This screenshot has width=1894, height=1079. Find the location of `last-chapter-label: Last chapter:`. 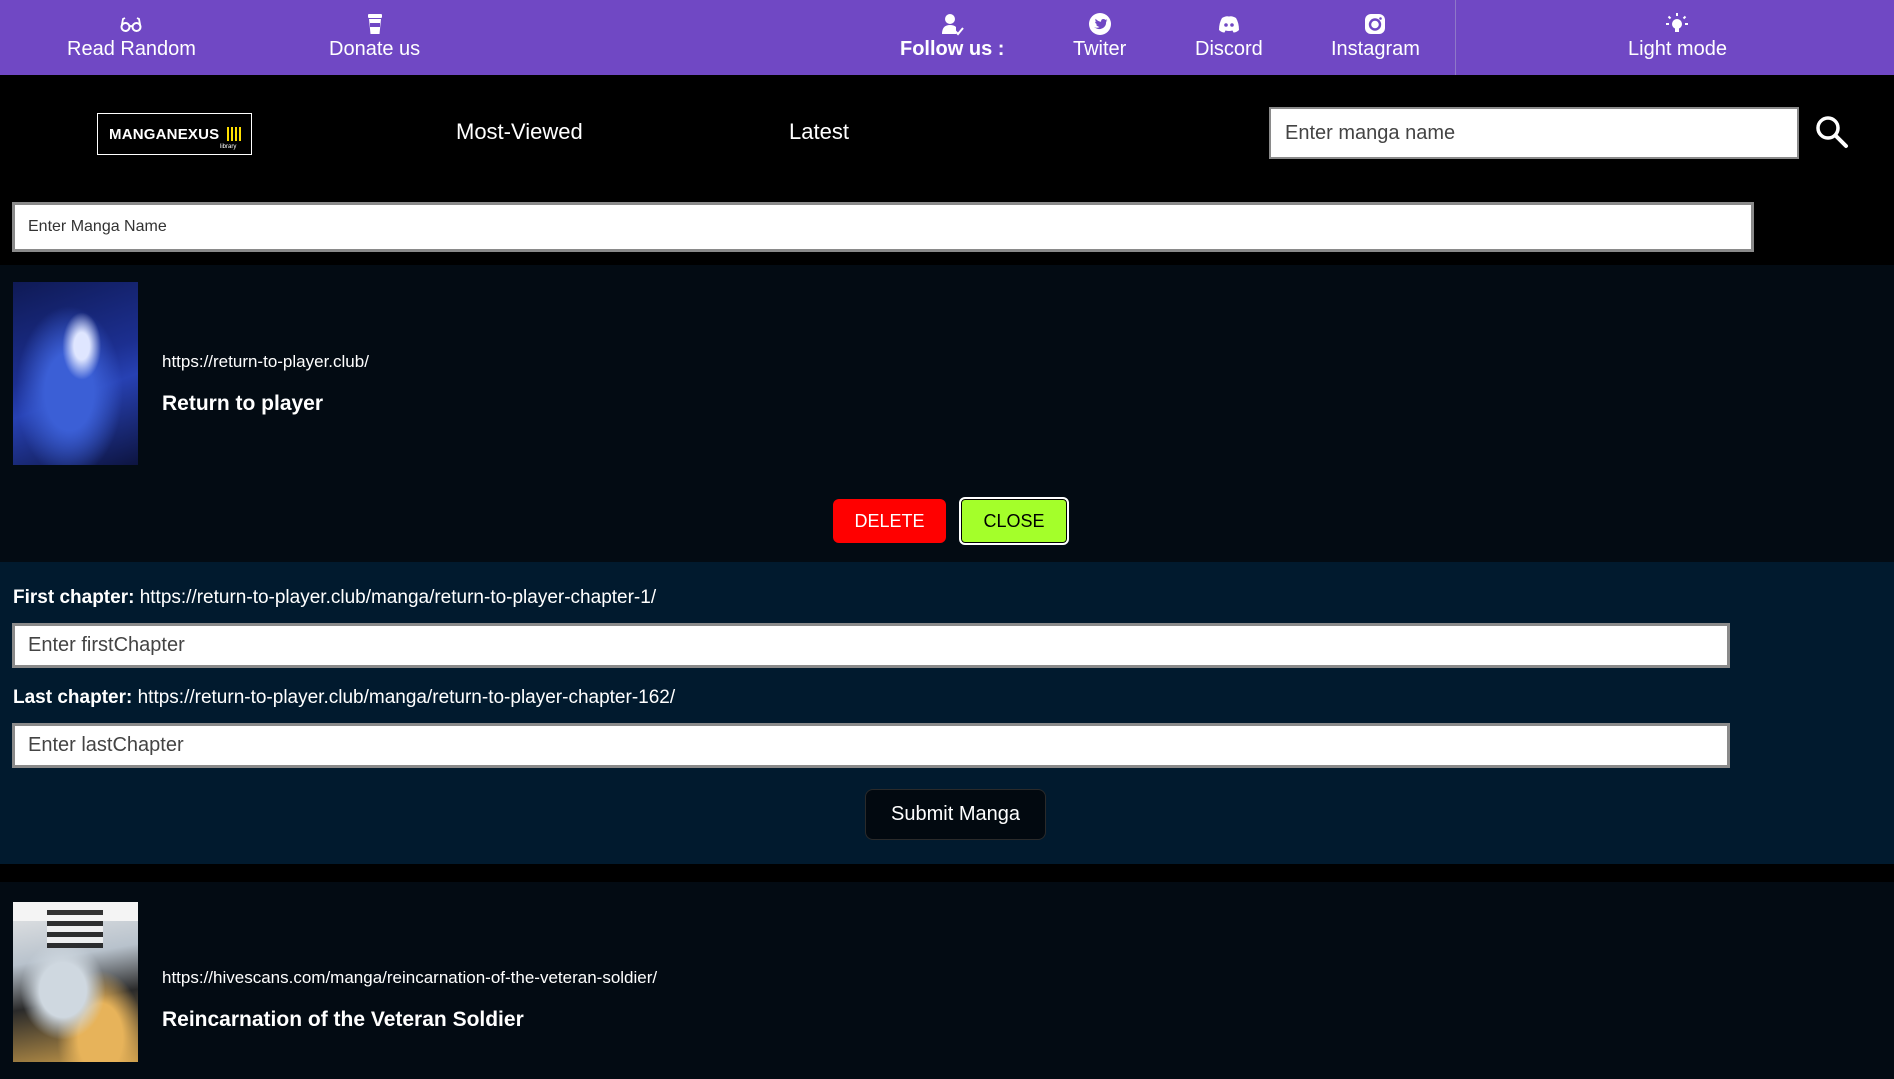

last-chapter-label: Last chapter: is located at coordinates (73, 697).